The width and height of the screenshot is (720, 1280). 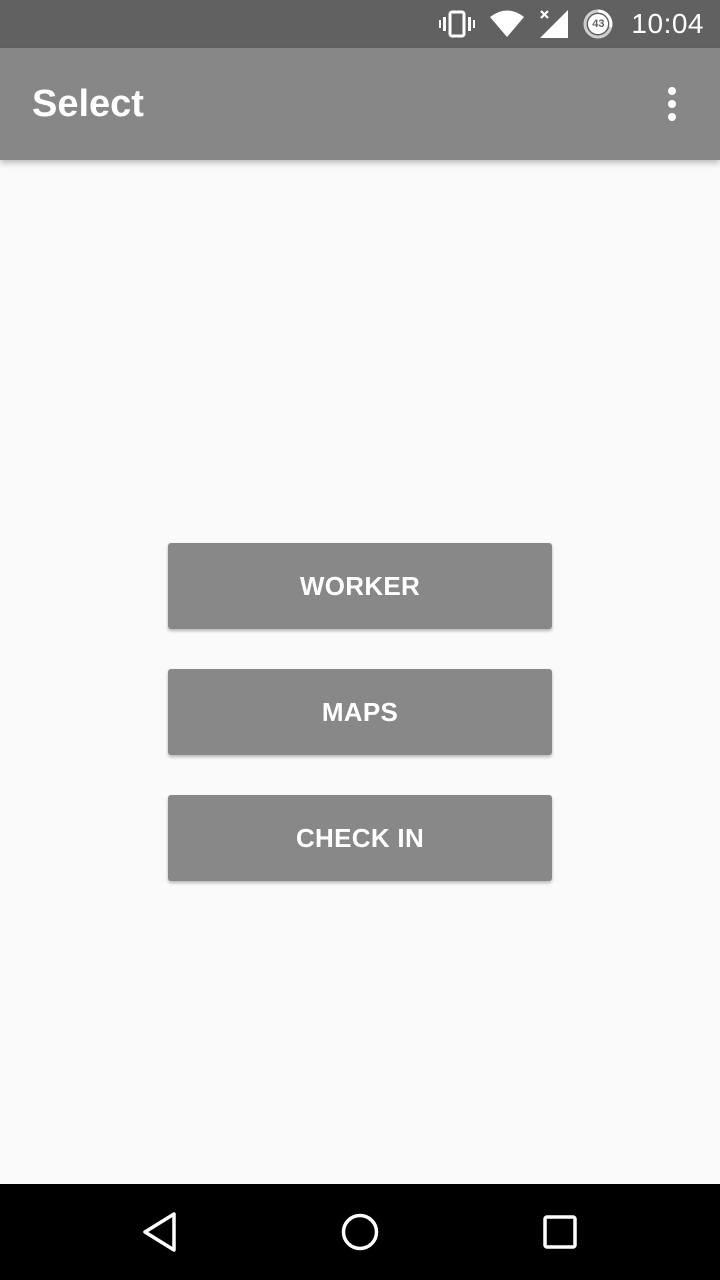 I want to click on more-vert-icon, so click(x=672, y=104).